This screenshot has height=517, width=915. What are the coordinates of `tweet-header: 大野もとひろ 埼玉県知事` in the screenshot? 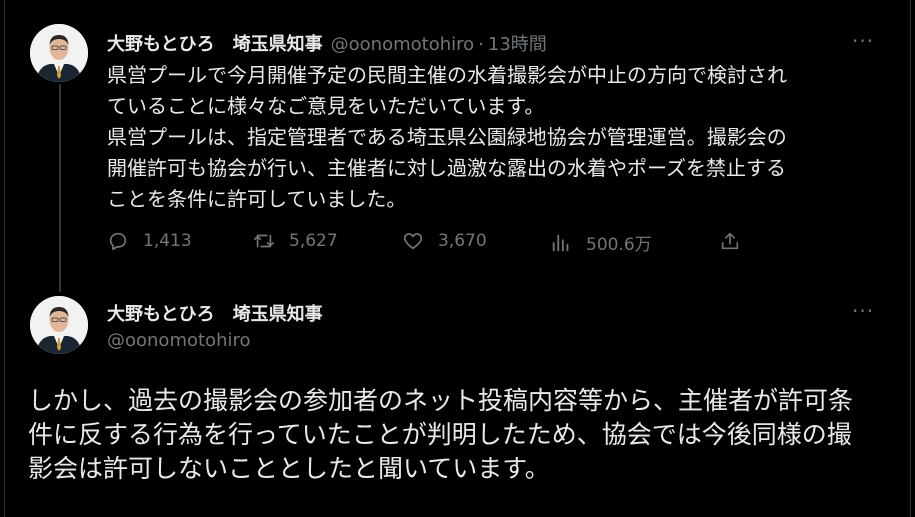 It's located at (215, 313).